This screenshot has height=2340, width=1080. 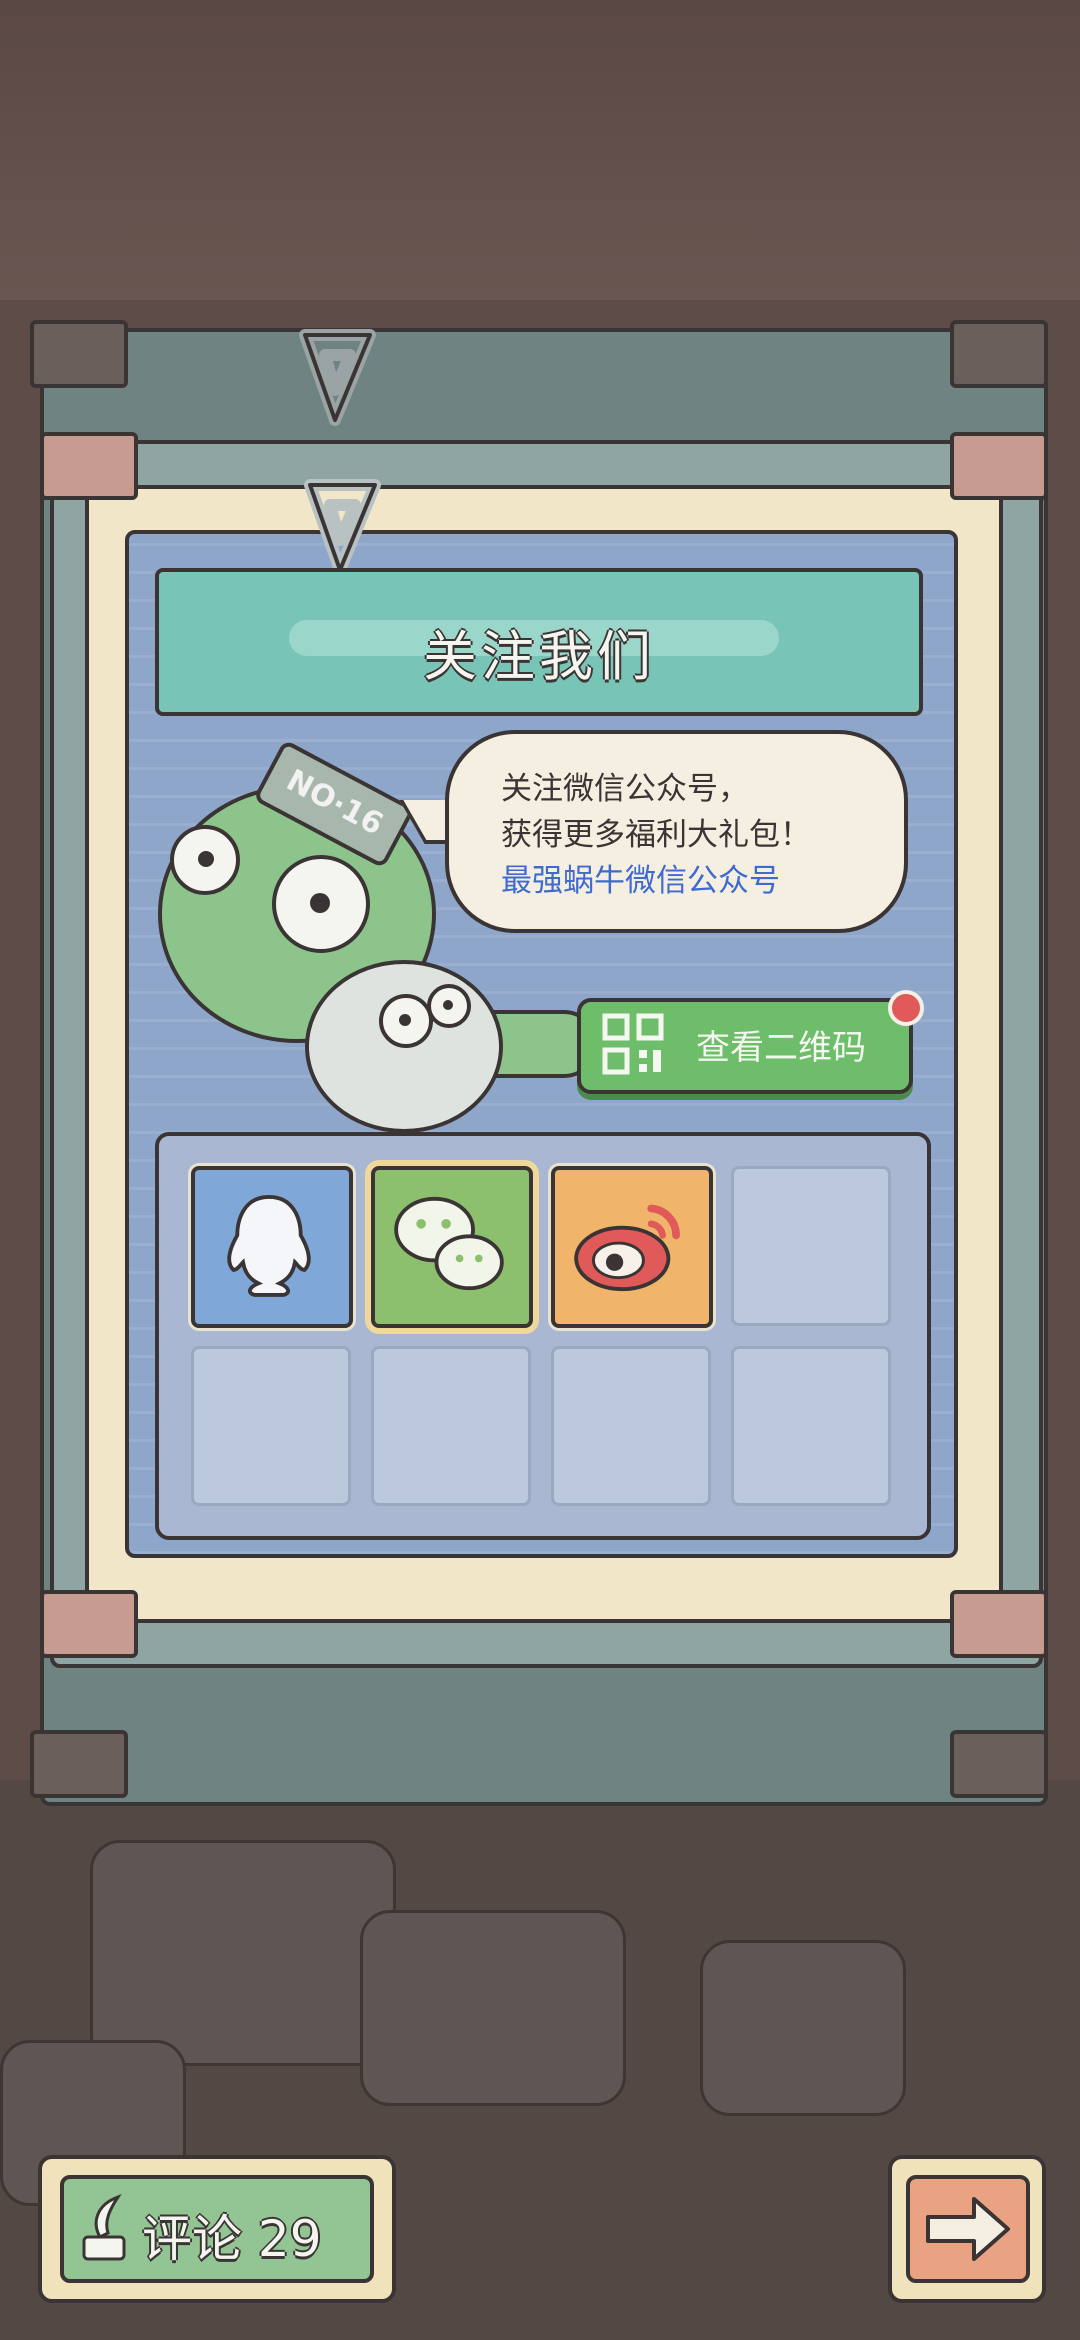 What do you see at coordinates (192, 2239) in the screenshot?
I see `comment-label: 评论` at bounding box center [192, 2239].